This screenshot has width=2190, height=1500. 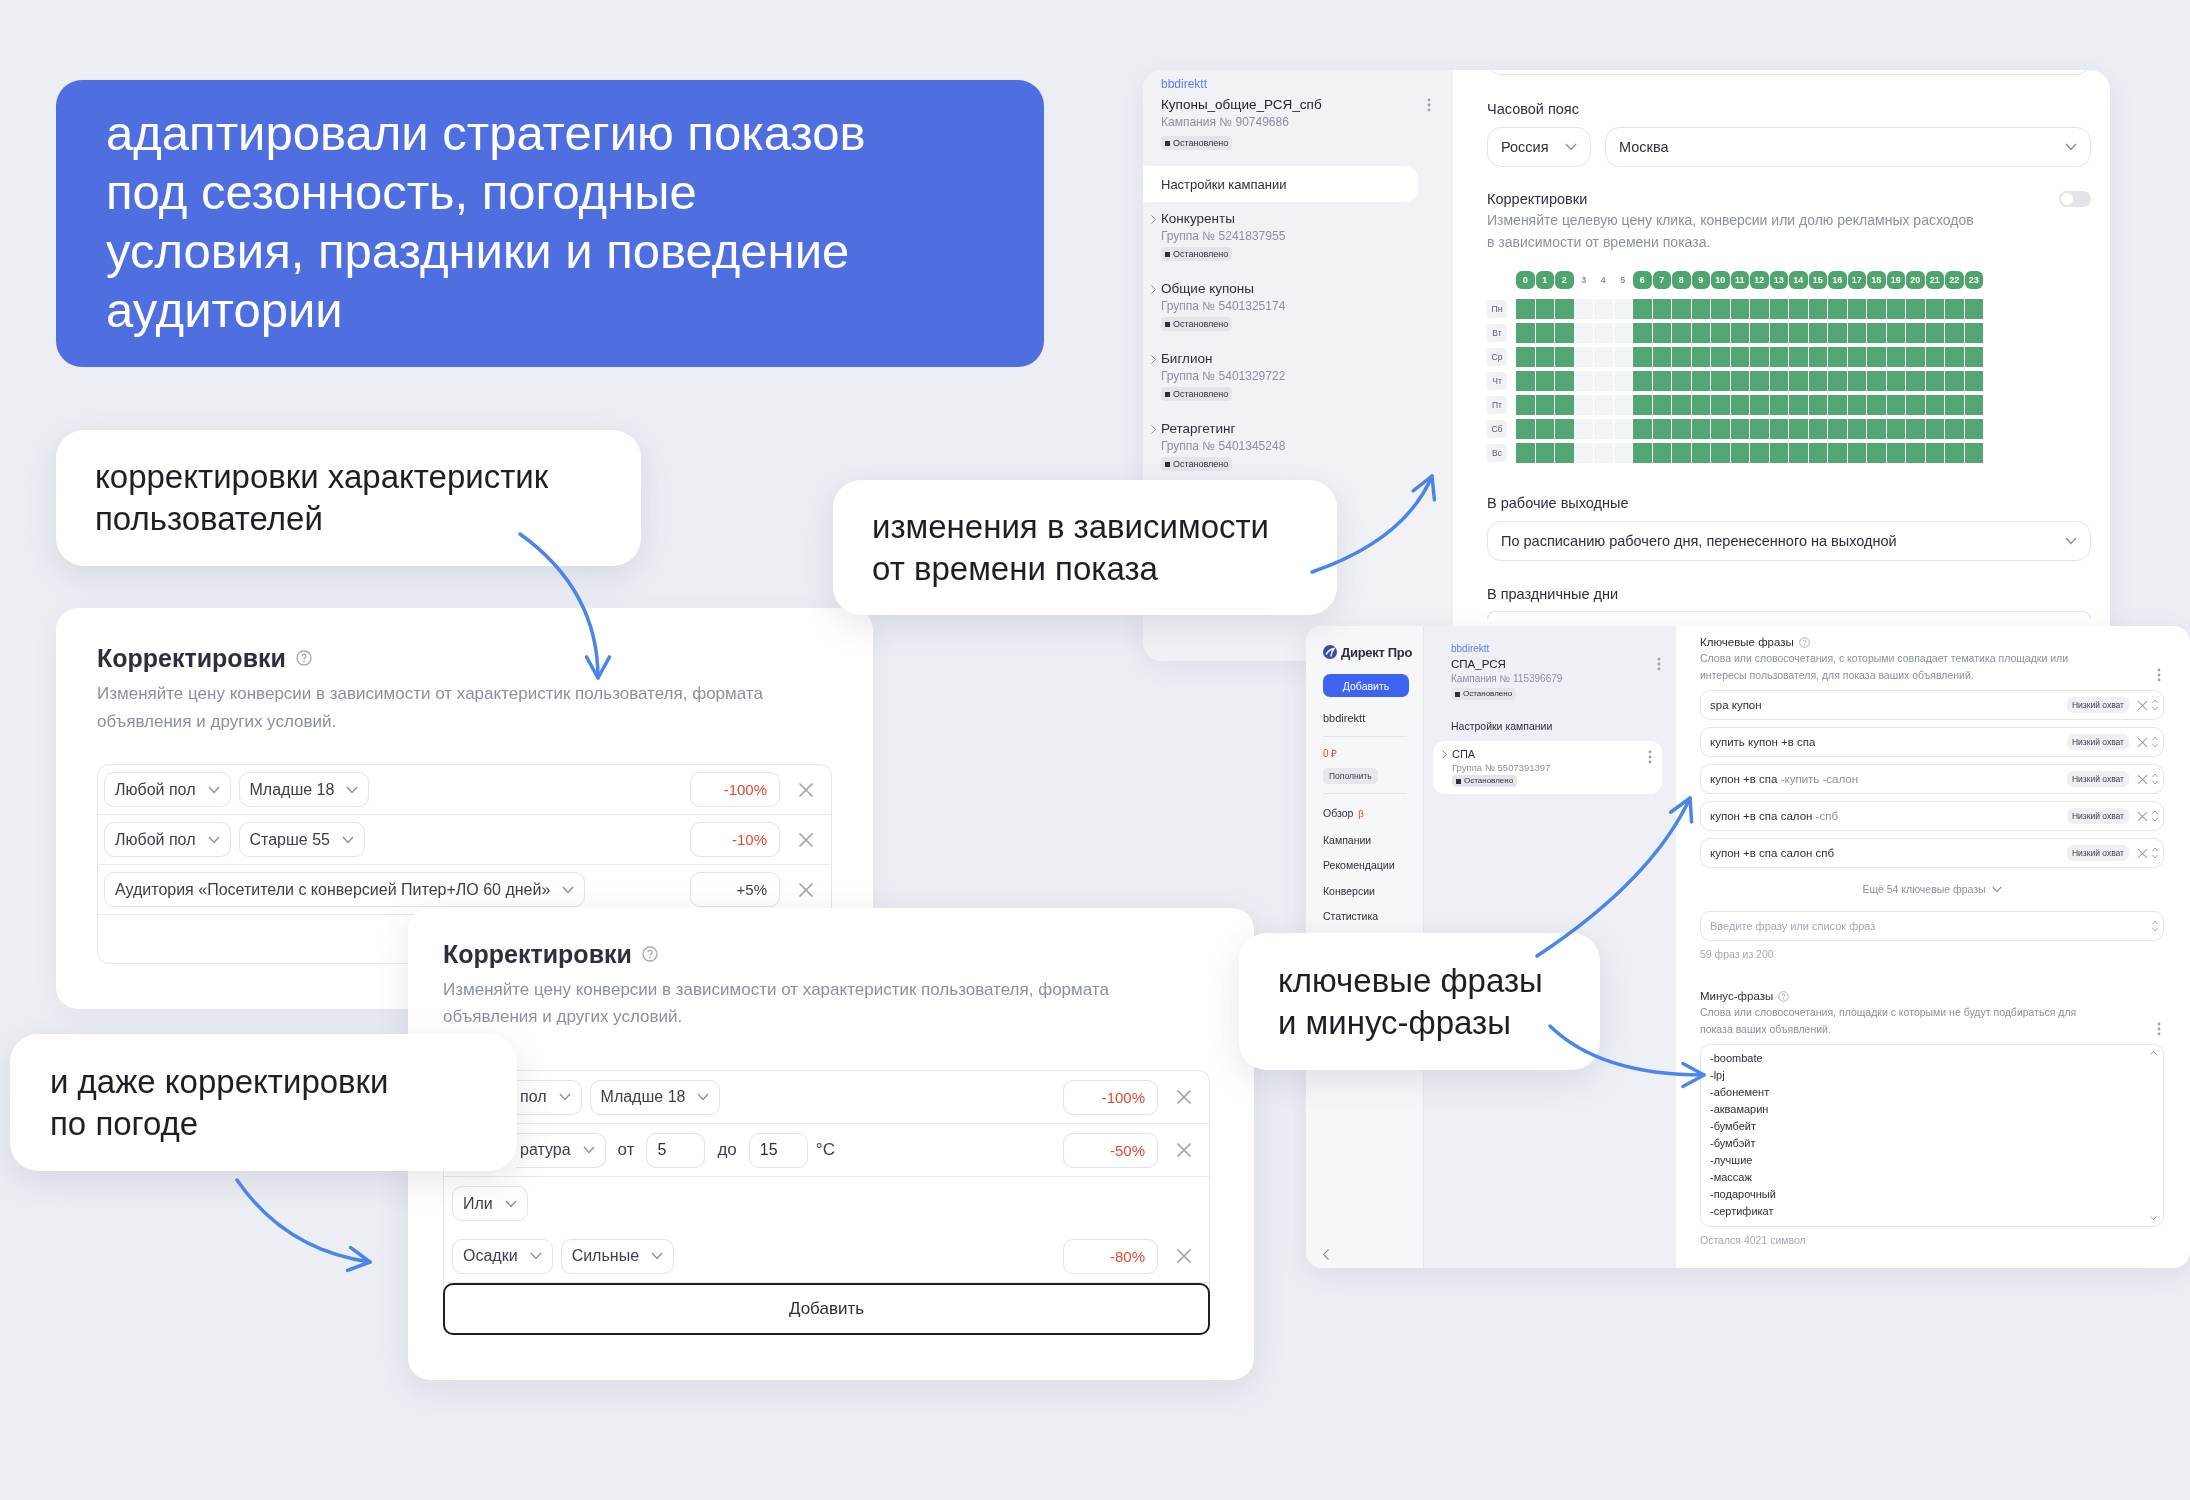 I want to click on chevron-left-icon, so click(x=1326, y=1254).